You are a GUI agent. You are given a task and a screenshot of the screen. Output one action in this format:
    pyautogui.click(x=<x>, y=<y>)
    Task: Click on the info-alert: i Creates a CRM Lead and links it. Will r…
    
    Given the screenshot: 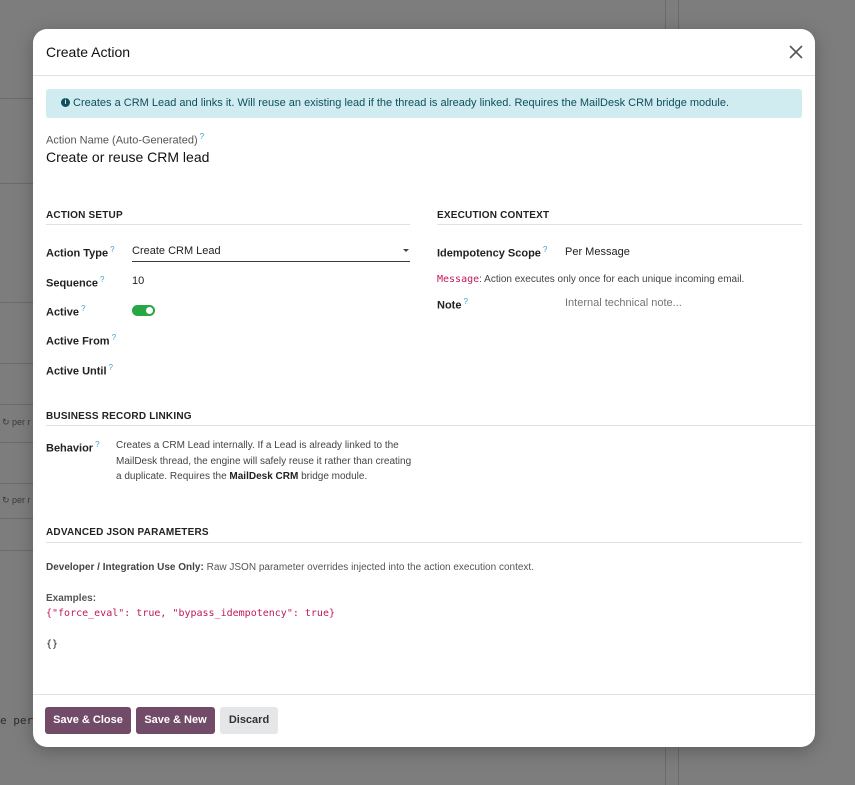 What is the action you would take?
    pyautogui.click(x=424, y=103)
    